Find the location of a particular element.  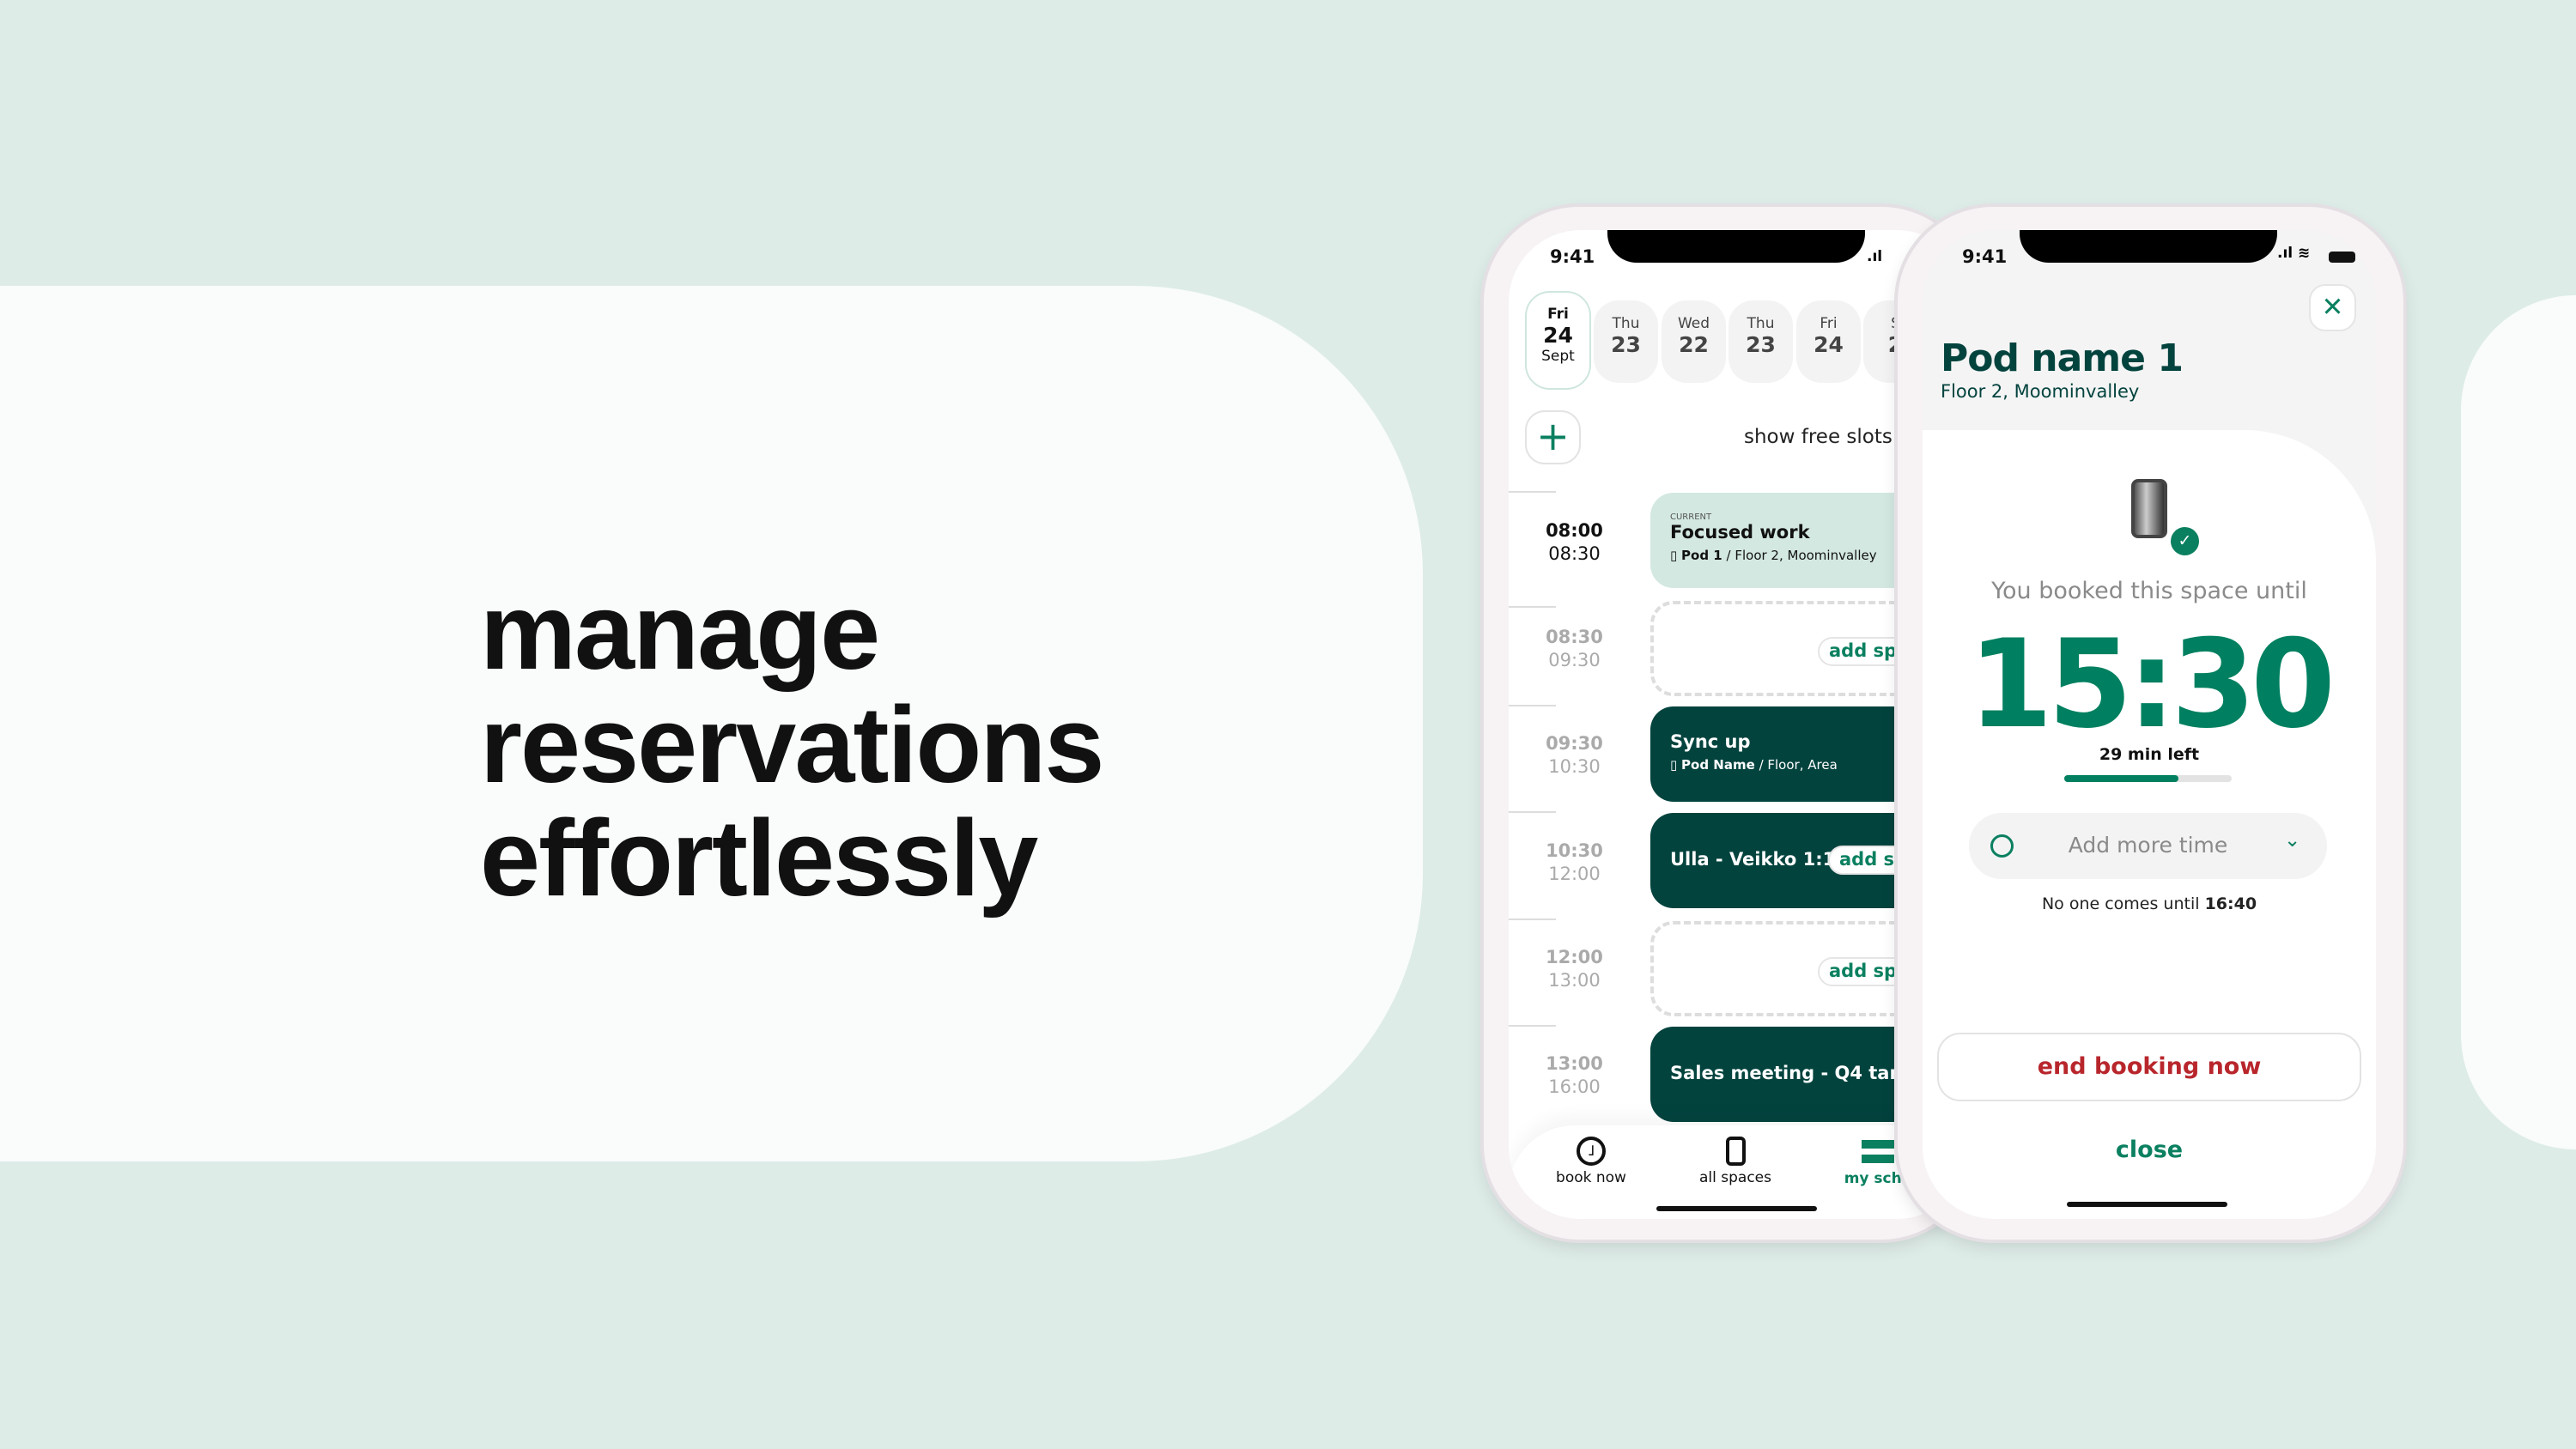

slot-time: 09:30 10:30 is located at coordinates (1575, 755).